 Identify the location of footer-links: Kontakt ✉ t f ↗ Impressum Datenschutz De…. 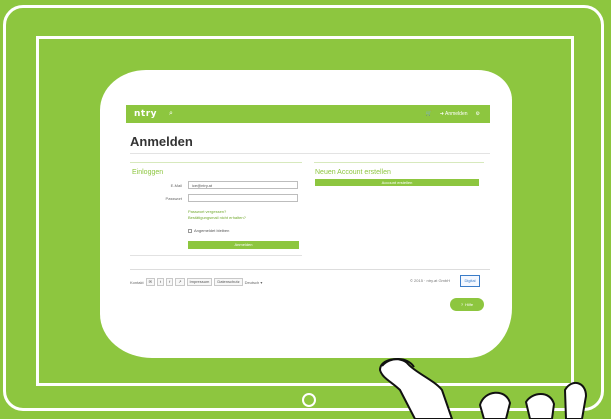
(196, 282).